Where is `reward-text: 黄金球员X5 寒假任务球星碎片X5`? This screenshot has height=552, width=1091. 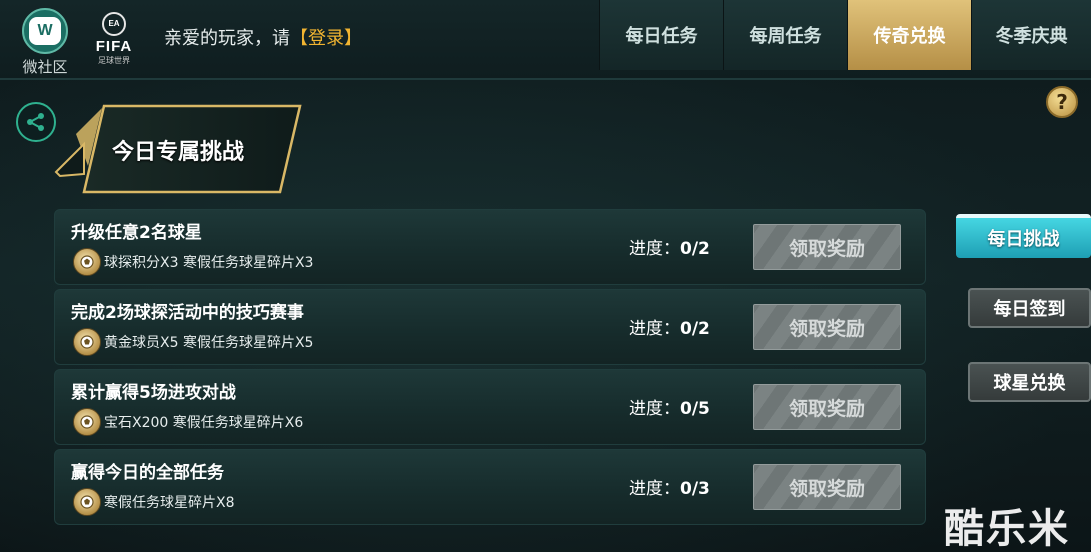
reward-text: 黄金球员X5 寒假任务球星碎片X5 is located at coordinates (209, 343).